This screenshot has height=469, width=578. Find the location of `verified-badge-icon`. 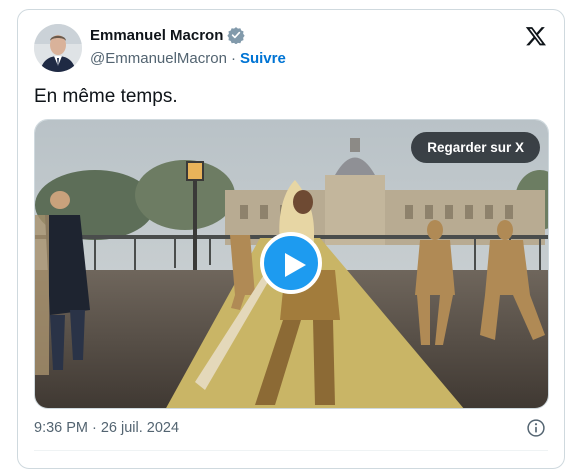

verified-badge-icon is located at coordinates (236, 35).